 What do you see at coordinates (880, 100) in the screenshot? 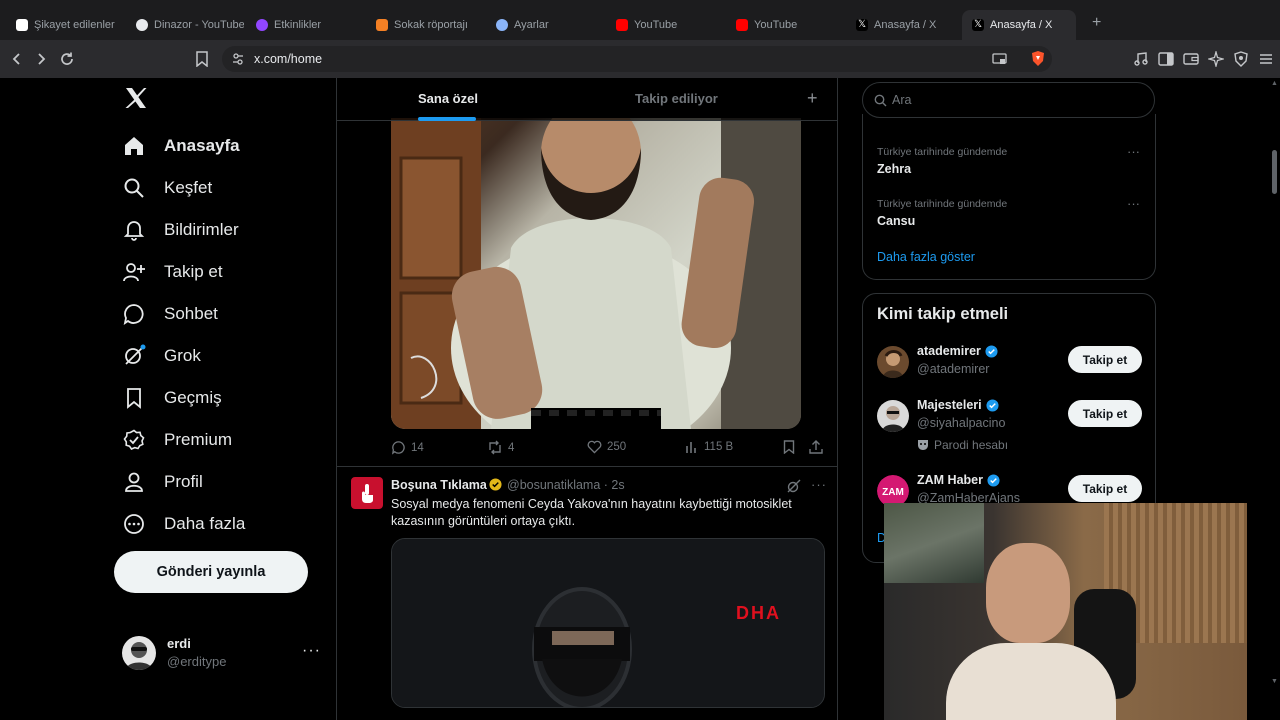
I see `search-icon` at bounding box center [880, 100].